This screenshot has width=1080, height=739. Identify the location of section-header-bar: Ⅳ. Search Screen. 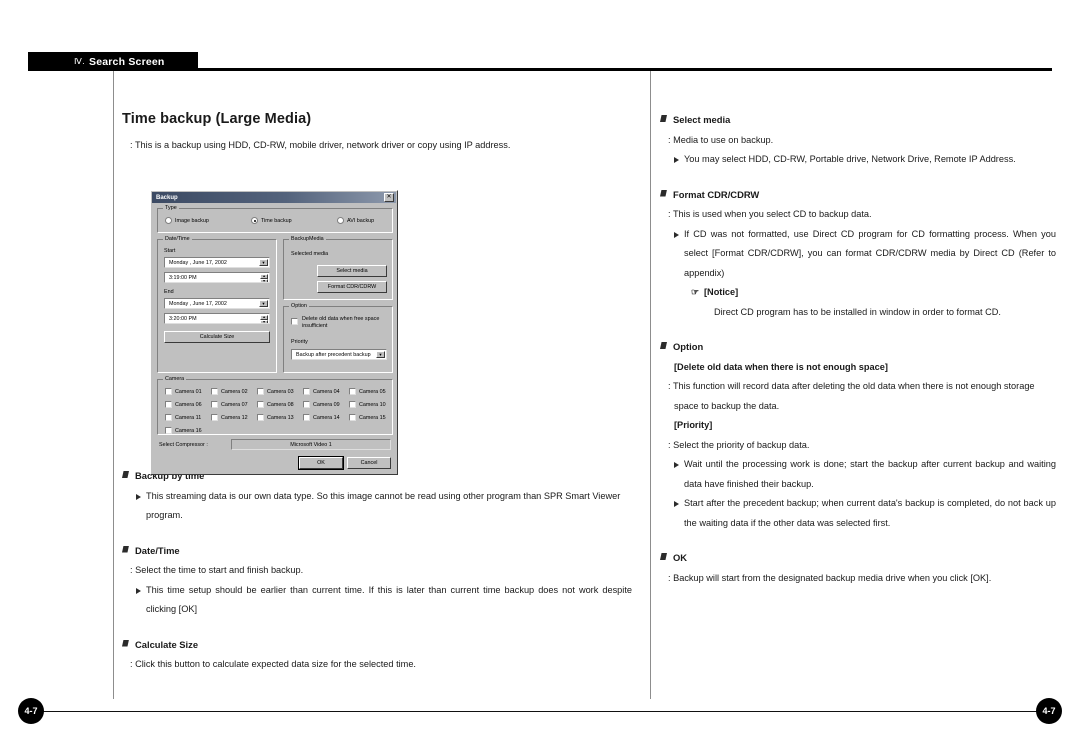
(113, 61).